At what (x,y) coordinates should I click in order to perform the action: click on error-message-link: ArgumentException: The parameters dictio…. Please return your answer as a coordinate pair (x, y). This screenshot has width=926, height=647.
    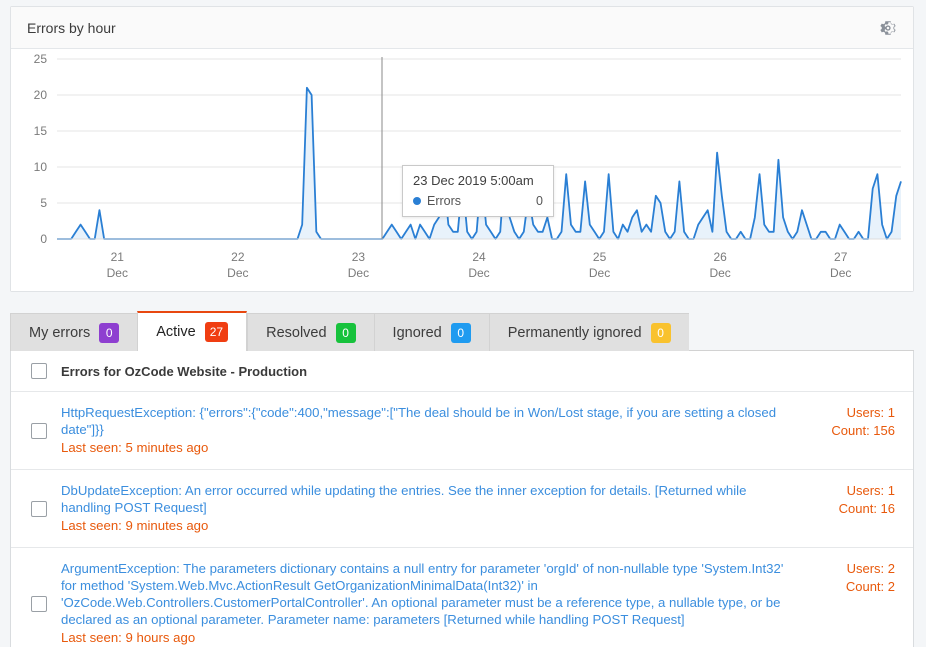
    Looking at the image, I should click on (425, 594).